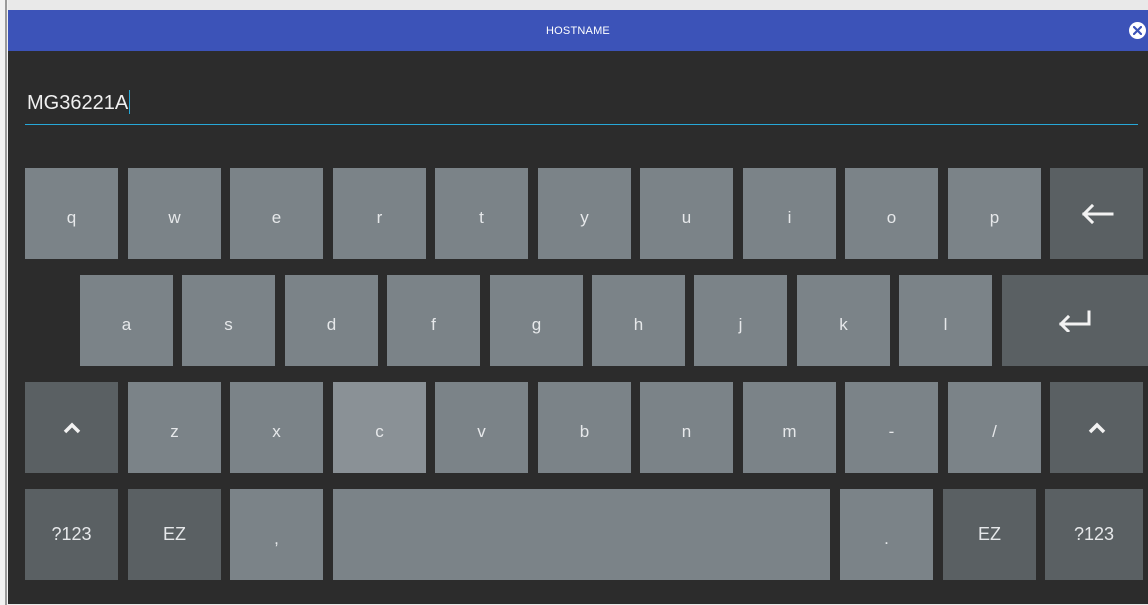  Describe the element at coordinates (276, 538) in the screenshot. I see `key-label: ,` at that location.